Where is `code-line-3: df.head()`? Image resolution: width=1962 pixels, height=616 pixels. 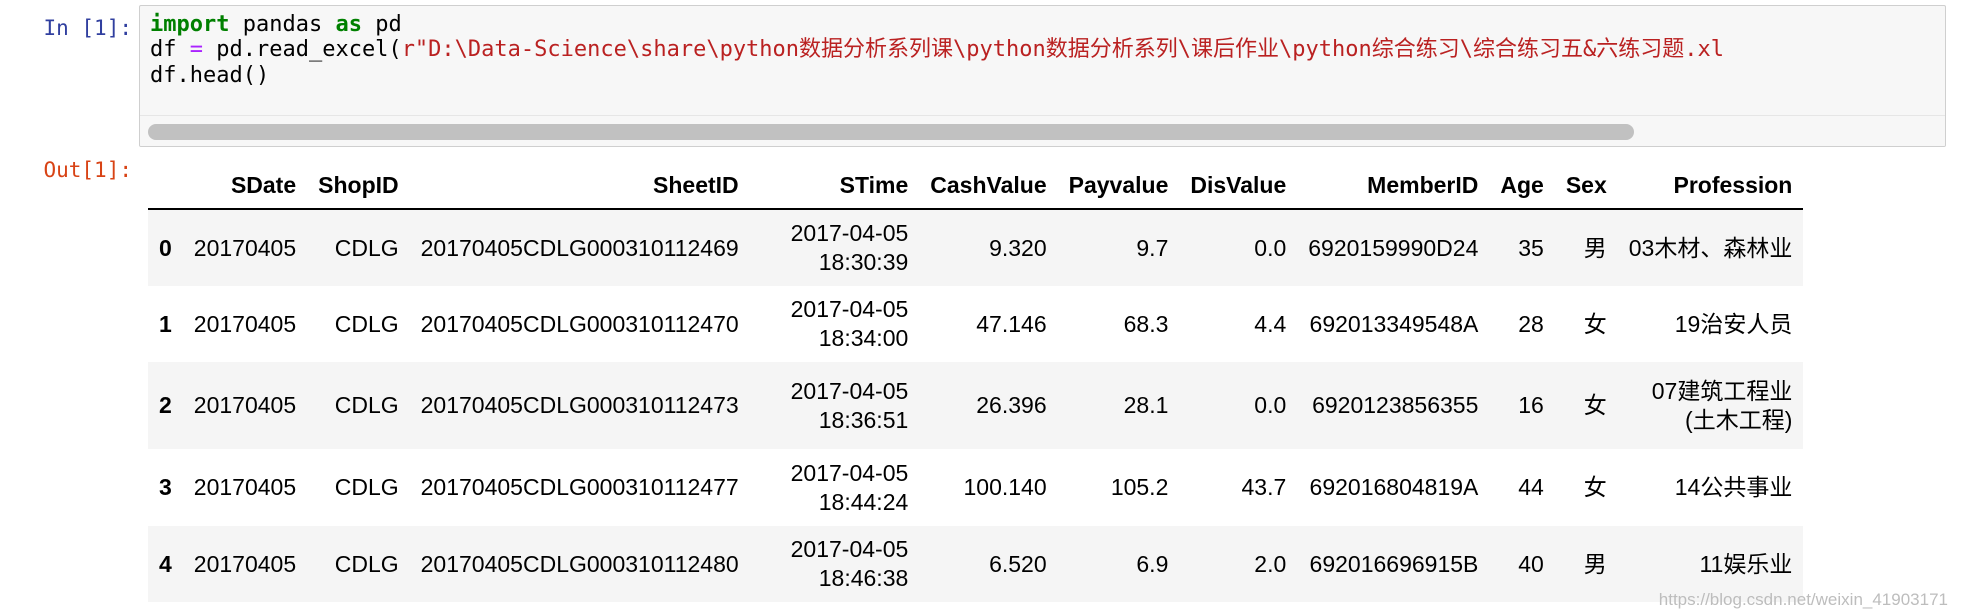
code-line-3: df.head() is located at coordinates (210, 75).